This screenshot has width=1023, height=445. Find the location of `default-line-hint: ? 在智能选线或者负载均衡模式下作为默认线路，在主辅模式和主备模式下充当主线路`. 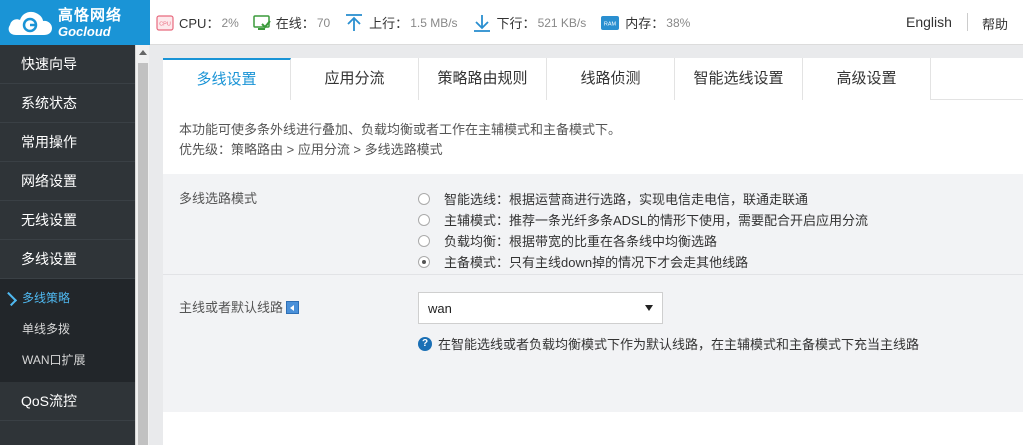

default-line-hint: ? 在智能选线或者负载均衡模式下作为默认线路，在主辅模式和主备模式下充当主线路 is located at coordinates (668, 343).